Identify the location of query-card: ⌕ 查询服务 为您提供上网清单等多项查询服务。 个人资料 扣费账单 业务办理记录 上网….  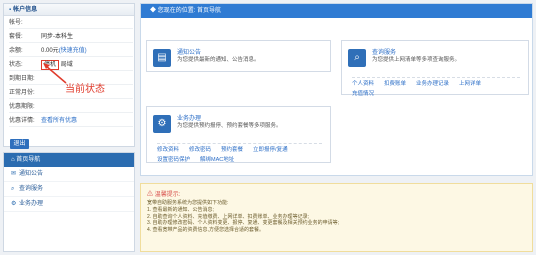
(435, 68).